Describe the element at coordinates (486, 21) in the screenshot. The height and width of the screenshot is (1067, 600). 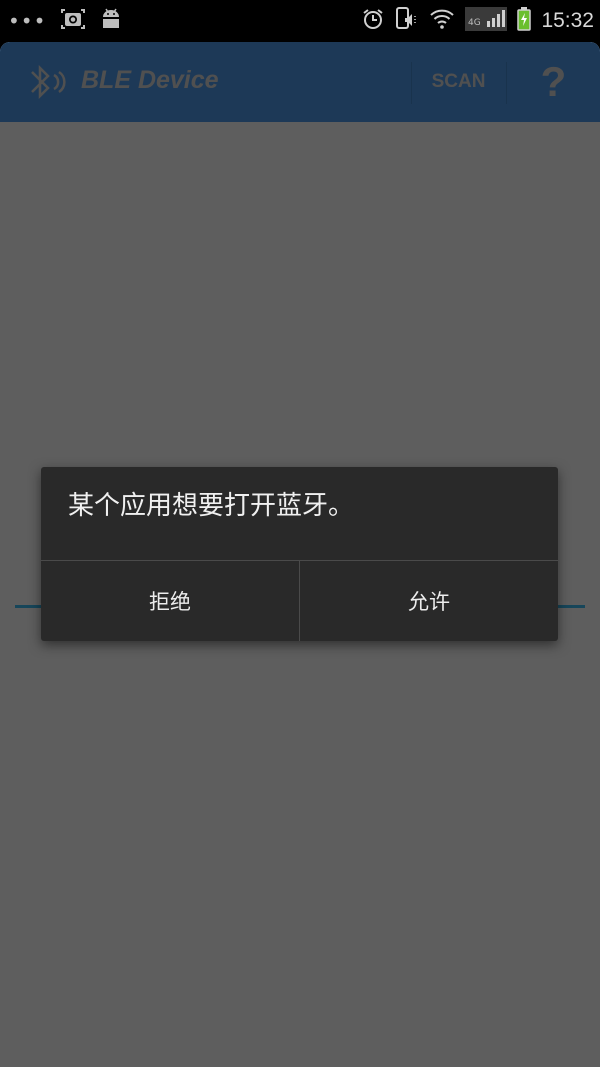
I see `signal-4g-icon: 4G` at that location.